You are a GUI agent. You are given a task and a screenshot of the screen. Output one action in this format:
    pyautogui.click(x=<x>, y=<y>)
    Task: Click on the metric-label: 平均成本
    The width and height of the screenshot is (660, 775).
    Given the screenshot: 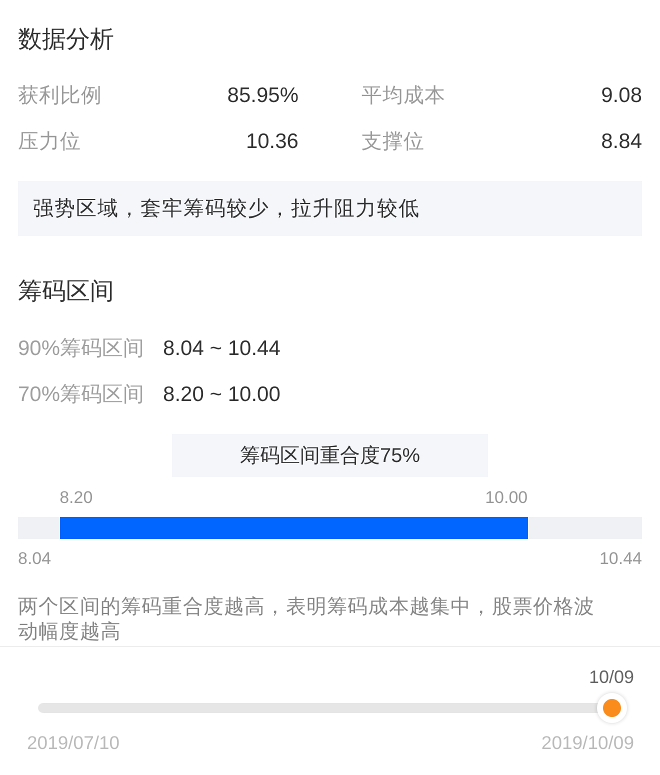 What is the action you would take?
    pyautogui.click(x=404, y=96)
    